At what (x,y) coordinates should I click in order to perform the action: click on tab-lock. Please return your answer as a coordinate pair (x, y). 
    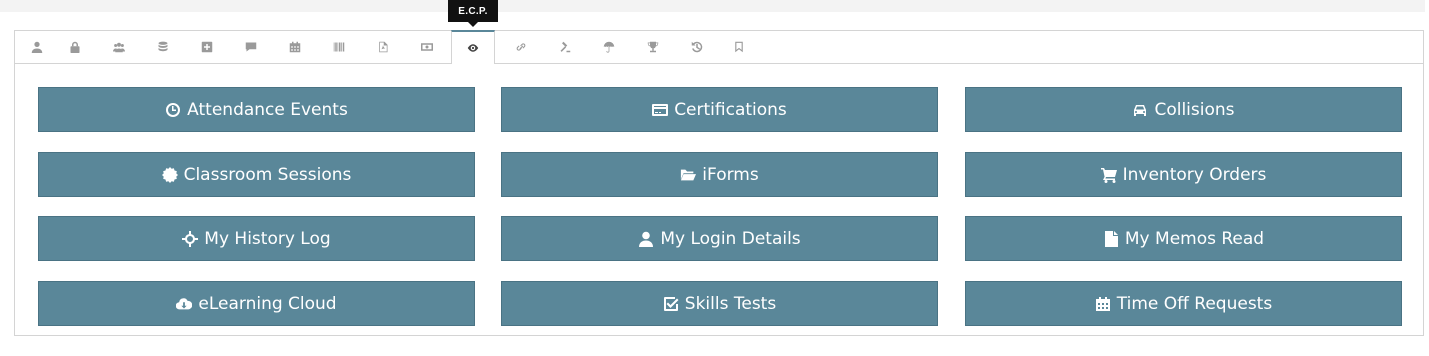
    Looking at the image, I should click on (75, 47).